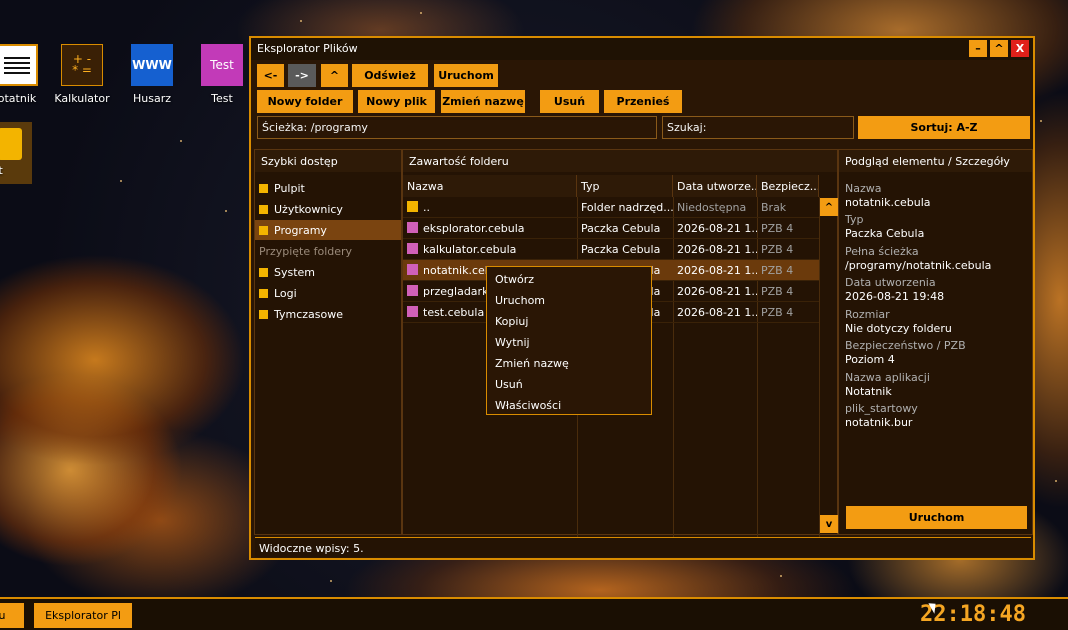  I want to click on detail-label: Nazwa, so click(863, 188).